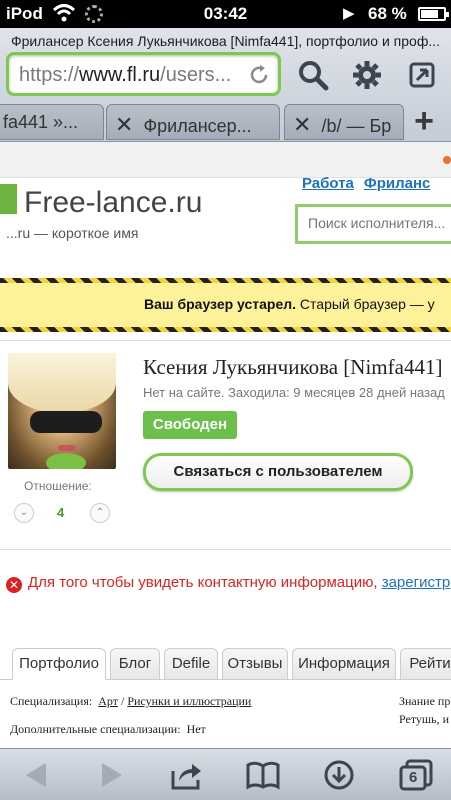  What do you see at coordinates (225, 774) in the screenshot?
I see `bottom-toolbar: 6` at bounding box center [225, 774].